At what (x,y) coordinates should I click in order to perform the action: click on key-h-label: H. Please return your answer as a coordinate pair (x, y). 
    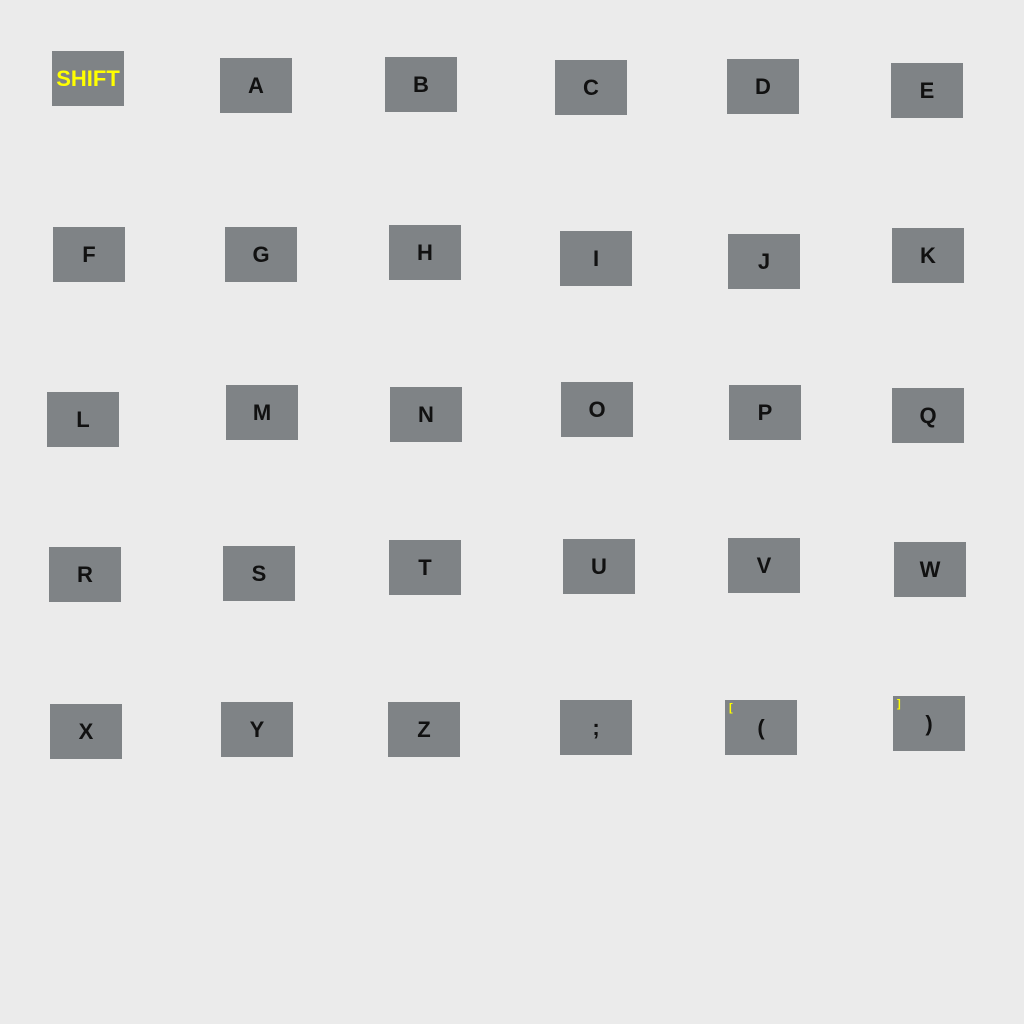
    Looking at the image, I should click on (425, 252).